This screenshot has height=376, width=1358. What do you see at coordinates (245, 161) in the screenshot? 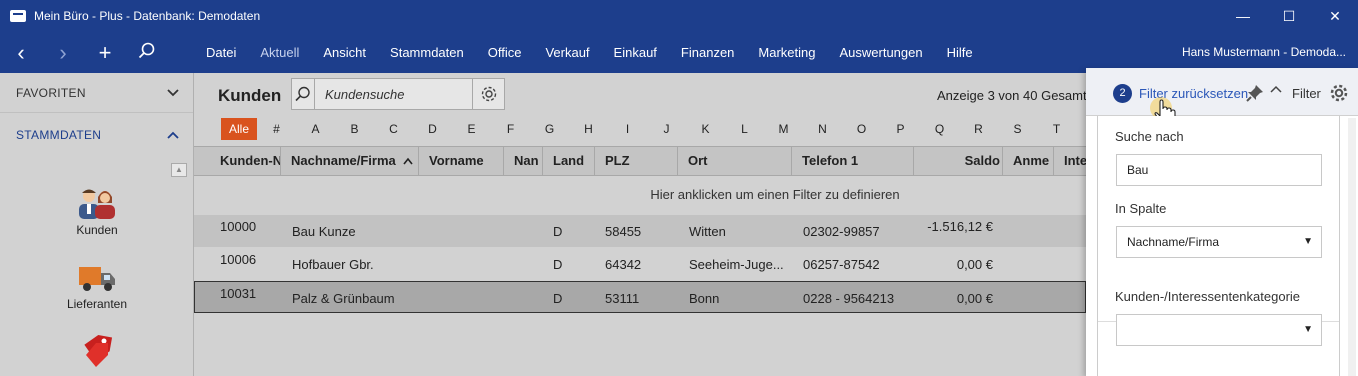
I see `column-header-kundennr: Kunden-N` at bounding box center [245, 161].